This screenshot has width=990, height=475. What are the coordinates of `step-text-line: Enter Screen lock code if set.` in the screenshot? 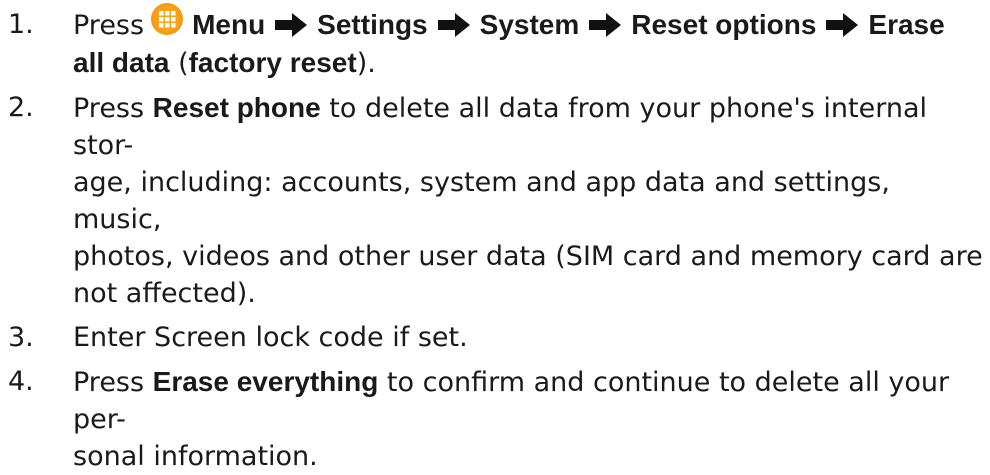 It's located at (270, 337).